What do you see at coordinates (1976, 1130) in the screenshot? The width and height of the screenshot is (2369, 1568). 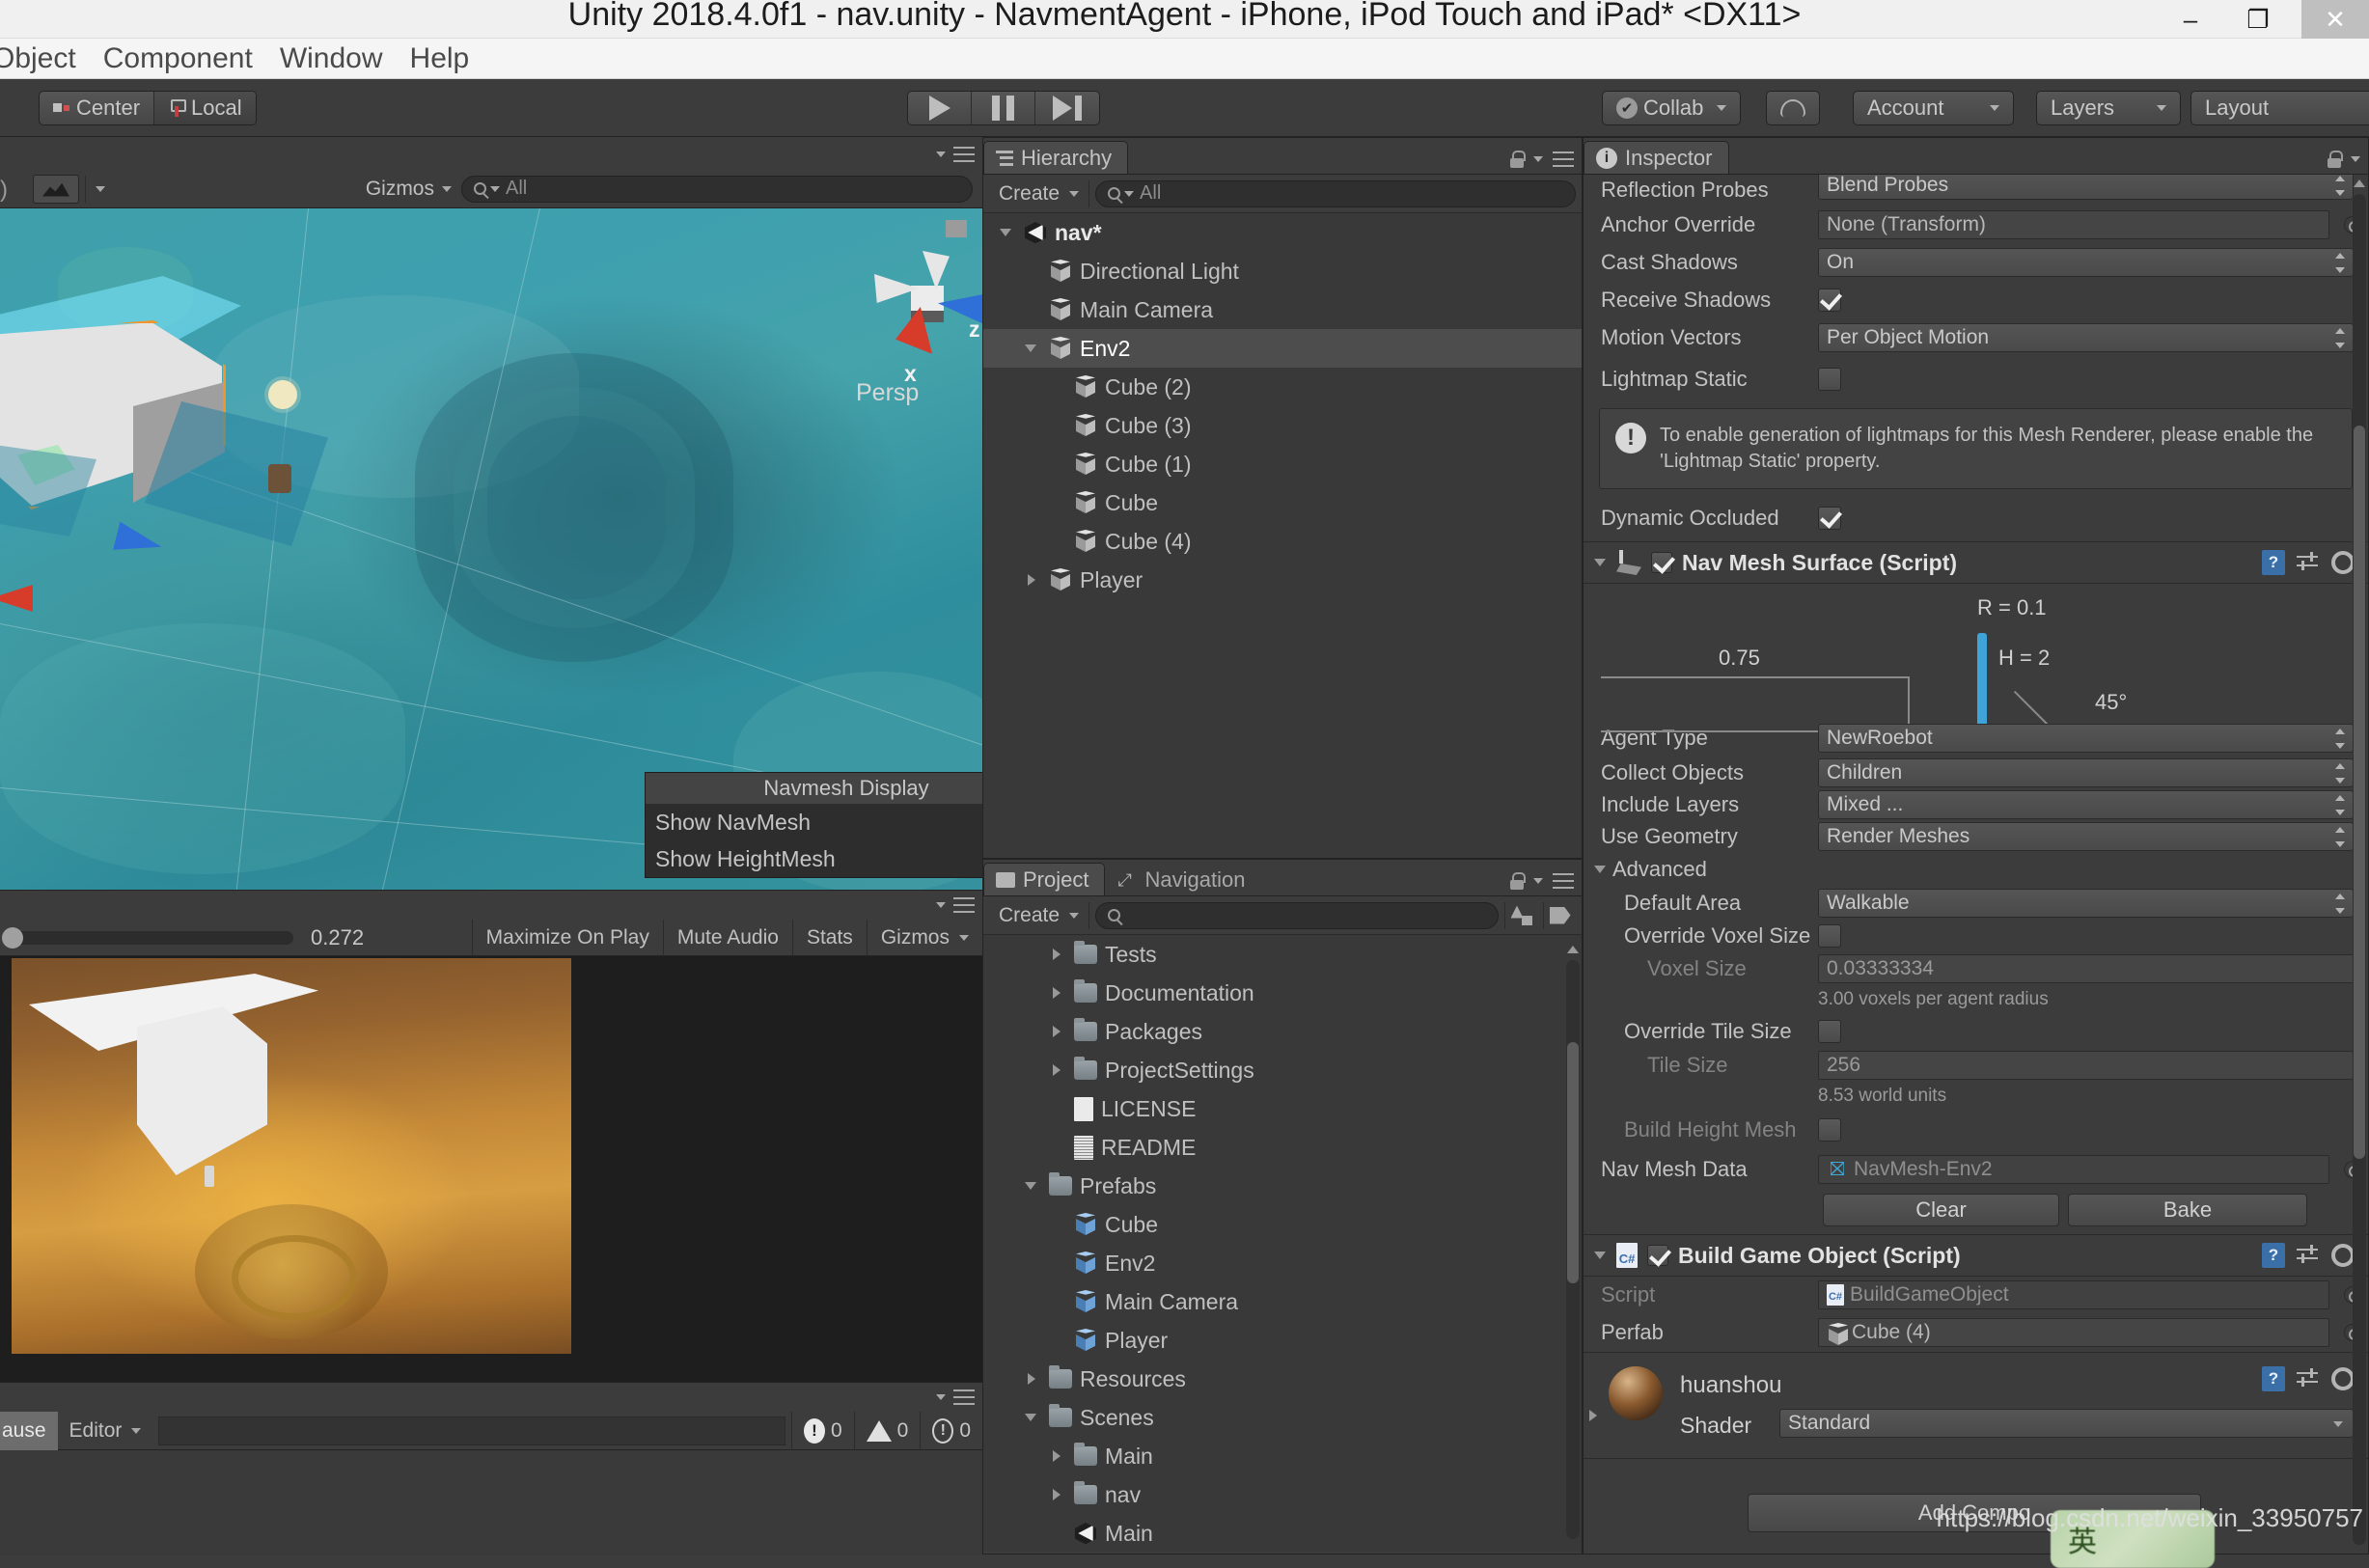 I see `row-build-height-mesh: Build Height Mesh` at bounding box center [1976, 1130].